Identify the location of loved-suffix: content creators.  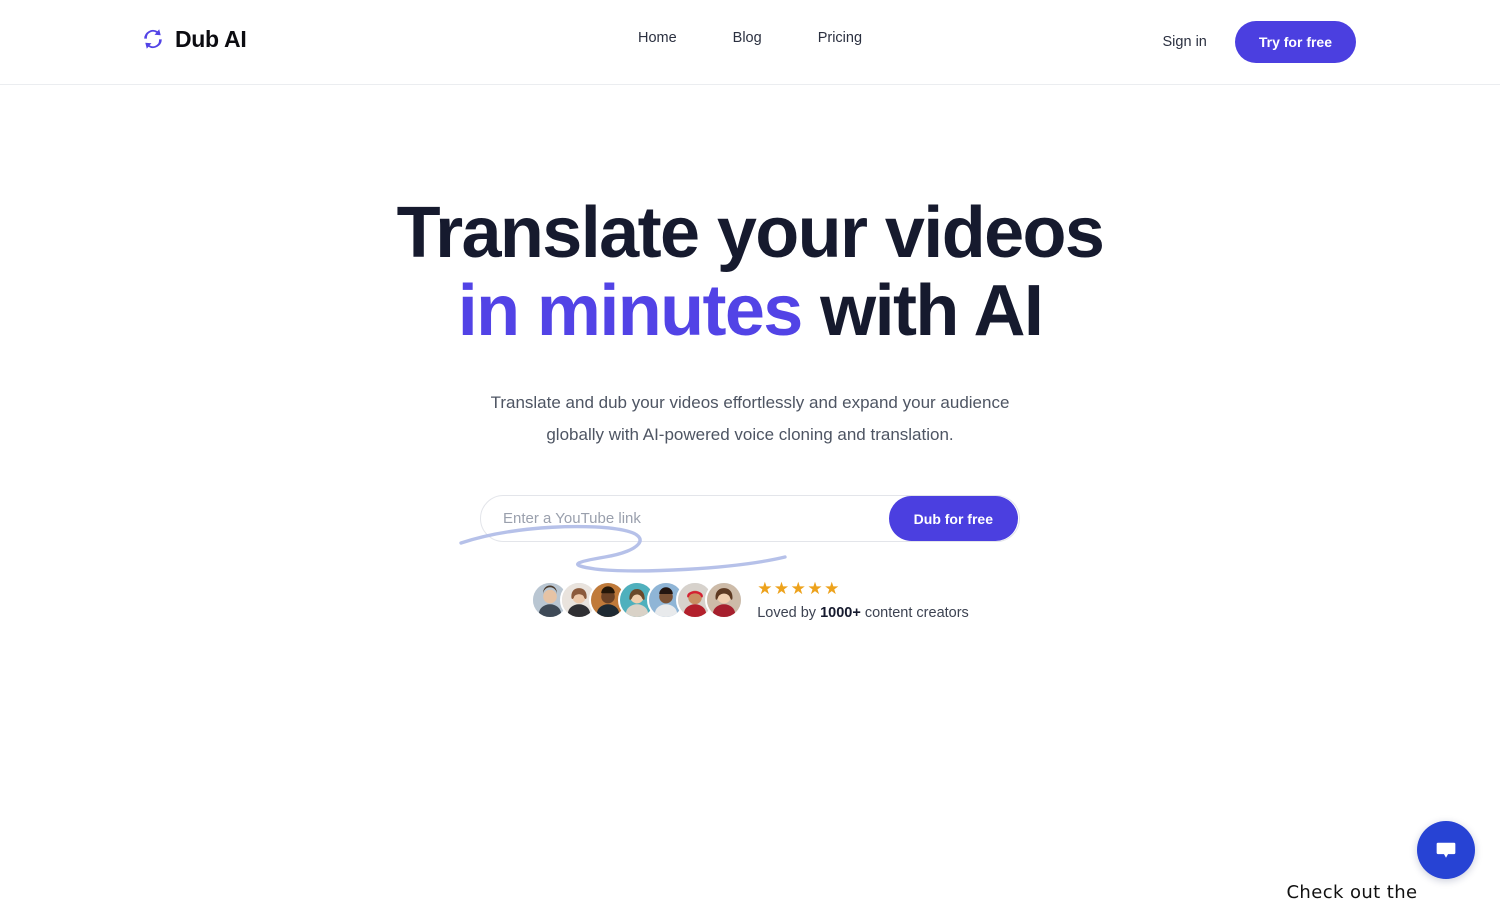
(914, 612).